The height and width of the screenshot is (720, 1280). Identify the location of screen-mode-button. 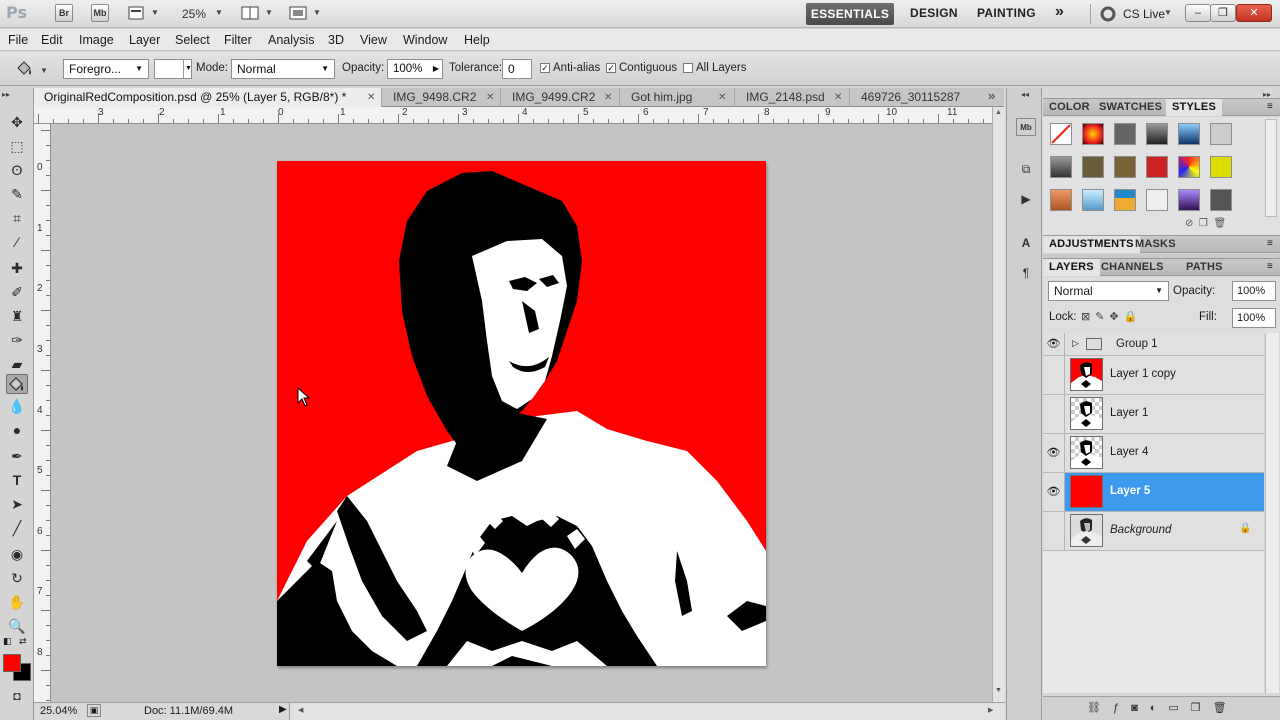
(299, 13).